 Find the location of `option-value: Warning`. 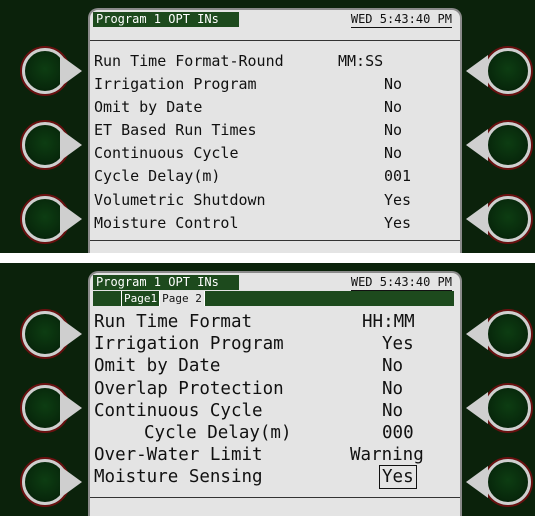

option-value: Warning is located at coordinates (387, 455).